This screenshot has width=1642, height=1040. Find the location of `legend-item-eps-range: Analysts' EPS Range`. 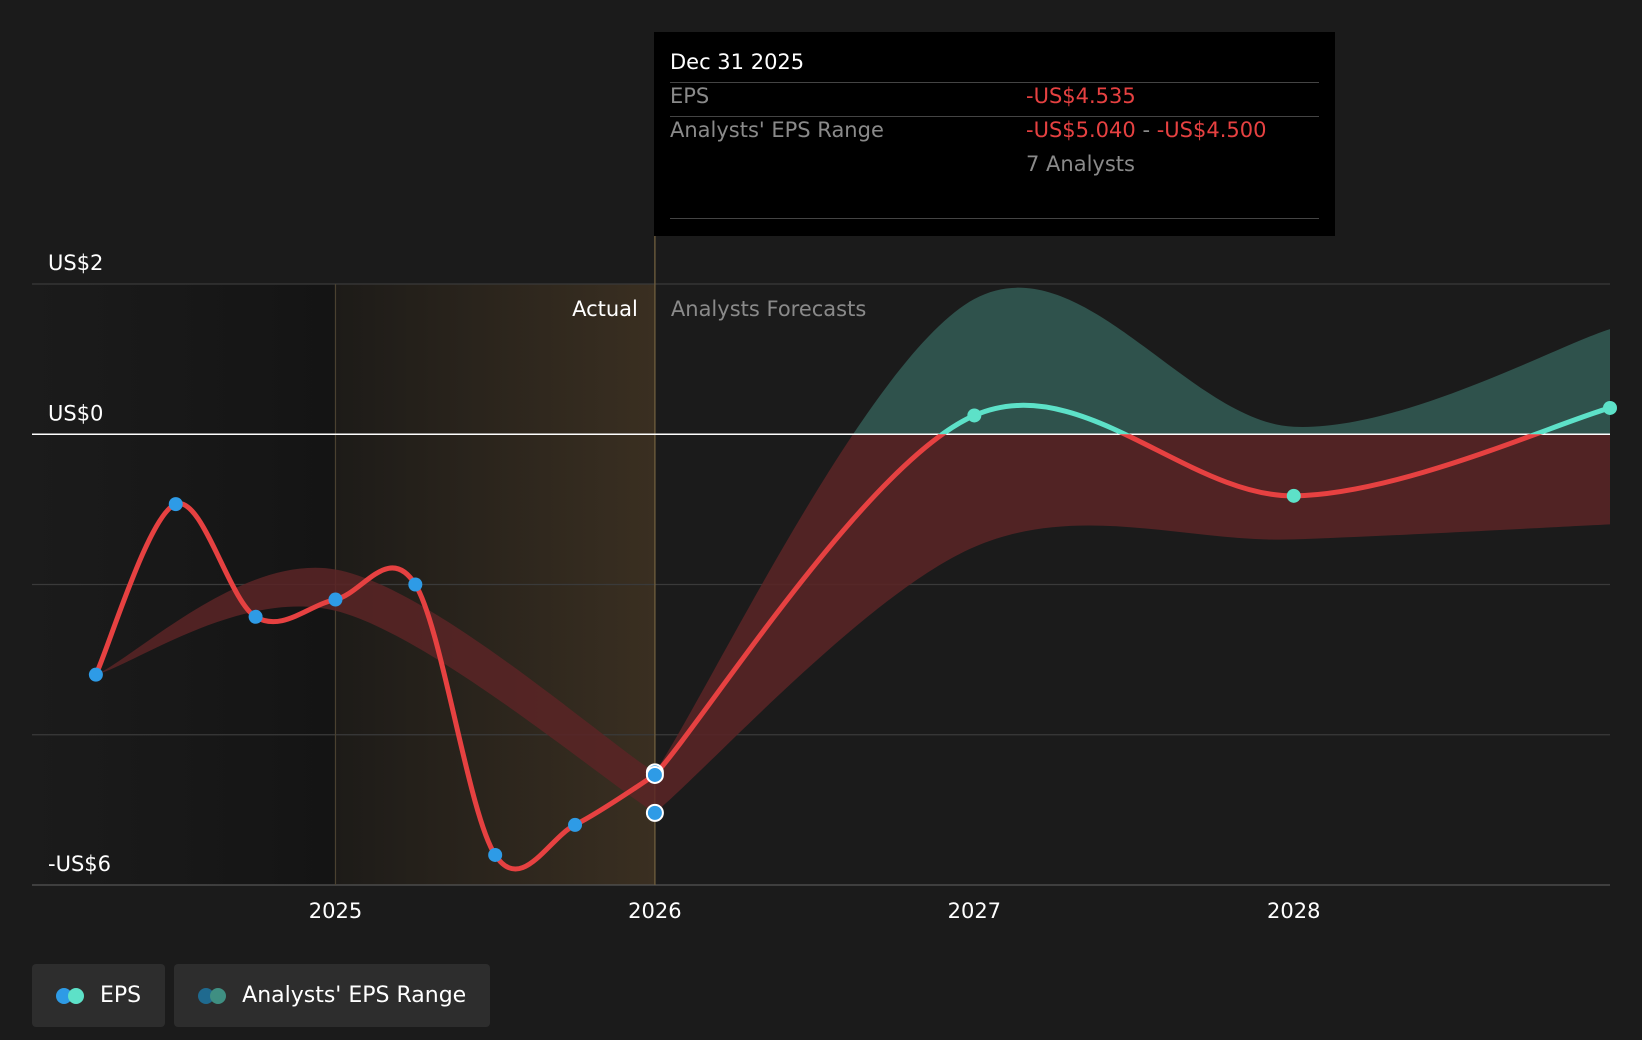

legend-item-eps-range: Analysts' EPS Range is located at coordinates (332, 995).